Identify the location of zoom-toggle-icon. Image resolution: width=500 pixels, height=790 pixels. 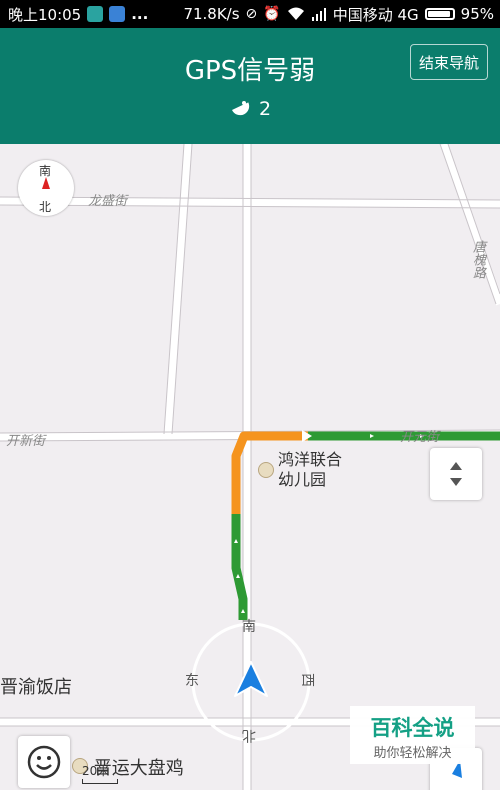
(456, 474).